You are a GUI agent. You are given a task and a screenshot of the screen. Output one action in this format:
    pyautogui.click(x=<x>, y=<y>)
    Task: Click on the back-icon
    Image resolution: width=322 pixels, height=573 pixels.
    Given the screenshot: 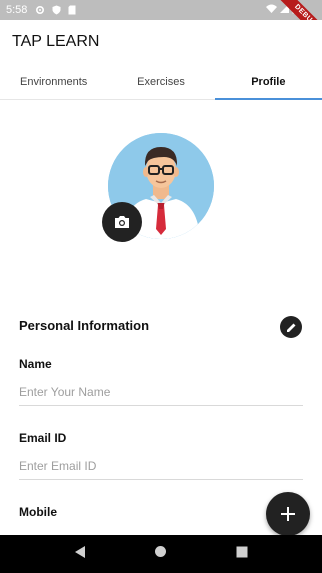 What is the action you would take?
    pyautogui.click(x=80, y=554)
    